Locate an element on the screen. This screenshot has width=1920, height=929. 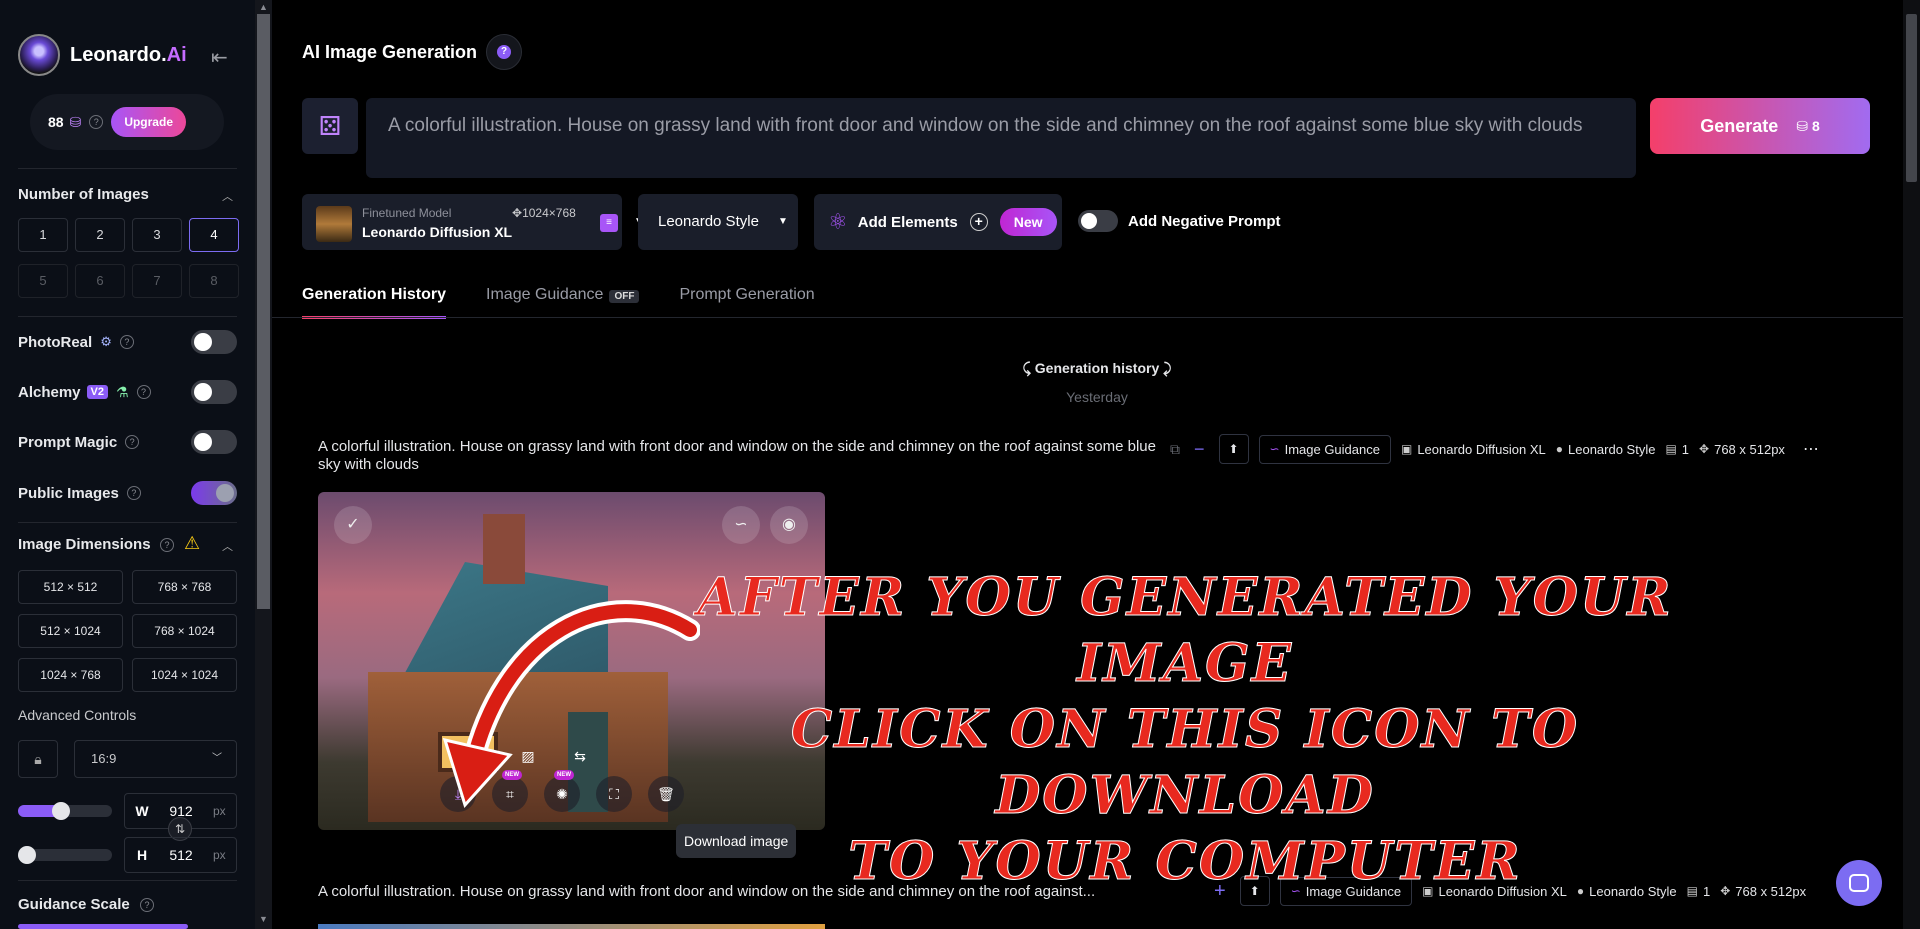
credit-count: 88 is located at coordinates (56, 122).